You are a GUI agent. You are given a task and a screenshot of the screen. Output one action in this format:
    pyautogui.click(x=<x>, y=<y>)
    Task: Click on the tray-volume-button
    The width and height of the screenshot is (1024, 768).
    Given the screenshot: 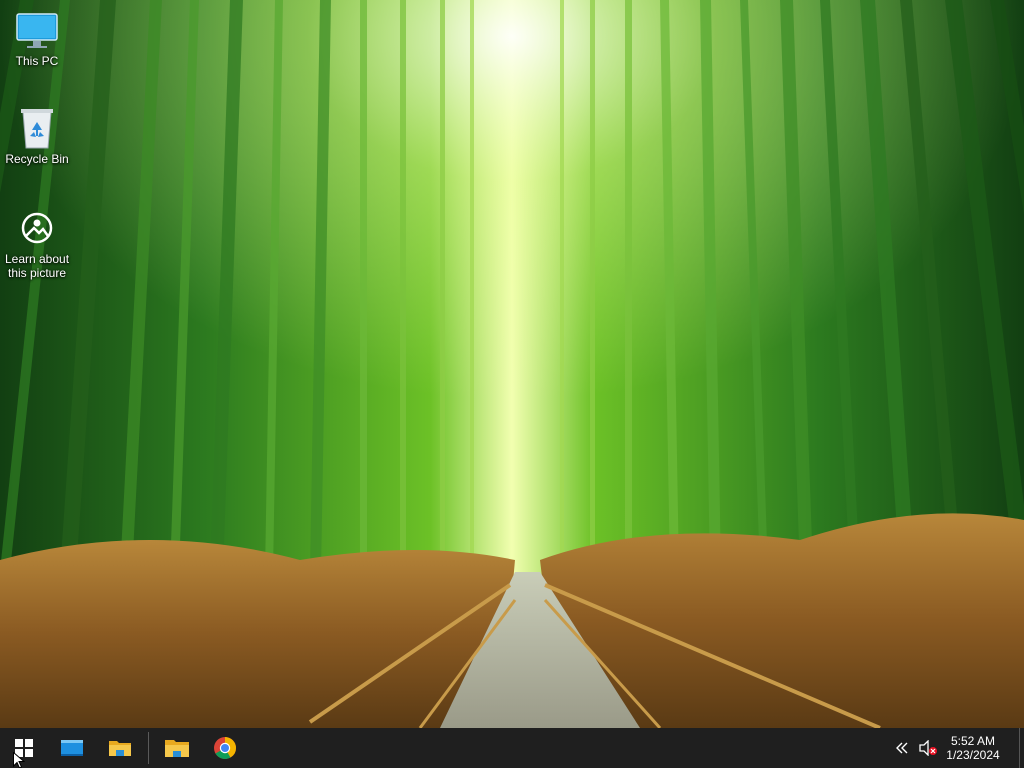 What is the action you would take?
    pyautogui.click(x=928, y=748)
    